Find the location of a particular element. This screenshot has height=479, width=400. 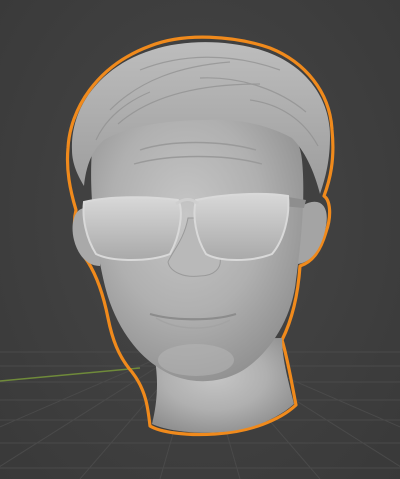

chin is located at coordinates (196, 360).